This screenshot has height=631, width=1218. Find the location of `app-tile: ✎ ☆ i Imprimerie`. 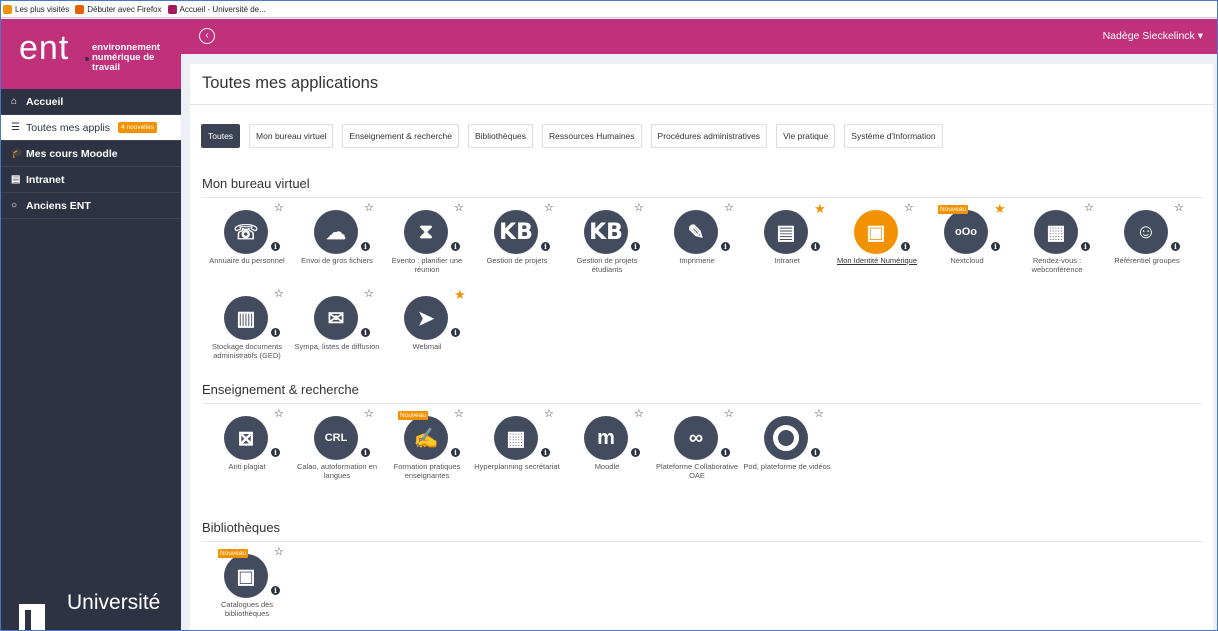

app-tile: ✎ ☆ i Imprimerie is located at coordinates (697, 245).